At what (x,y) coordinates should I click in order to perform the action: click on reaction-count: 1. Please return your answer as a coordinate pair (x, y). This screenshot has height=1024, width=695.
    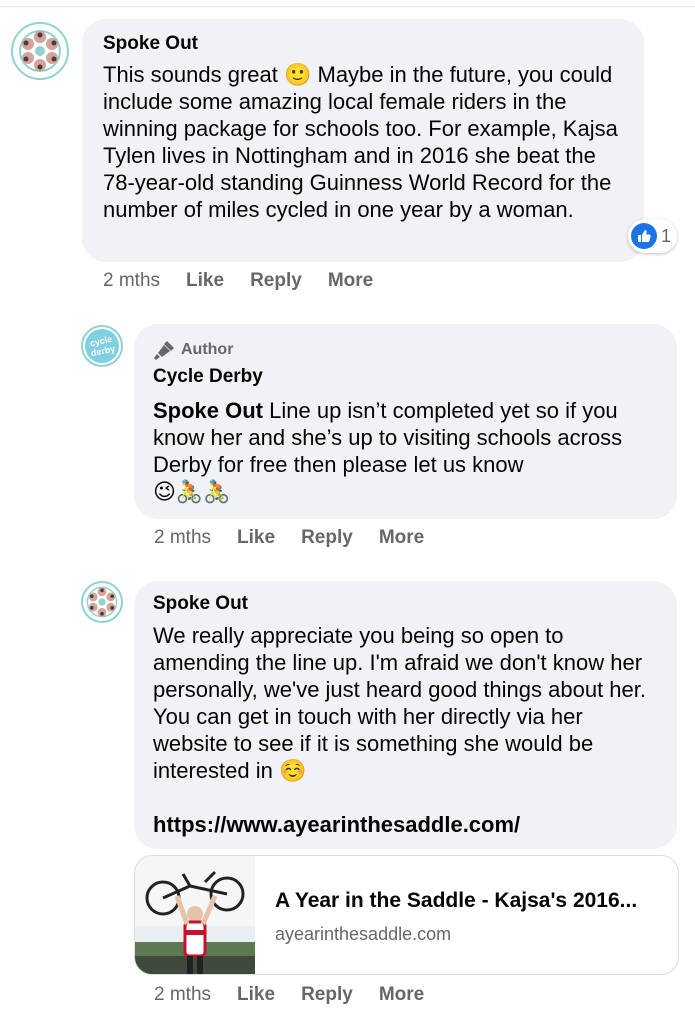
    Looking at the image, I should click on (653, 236).